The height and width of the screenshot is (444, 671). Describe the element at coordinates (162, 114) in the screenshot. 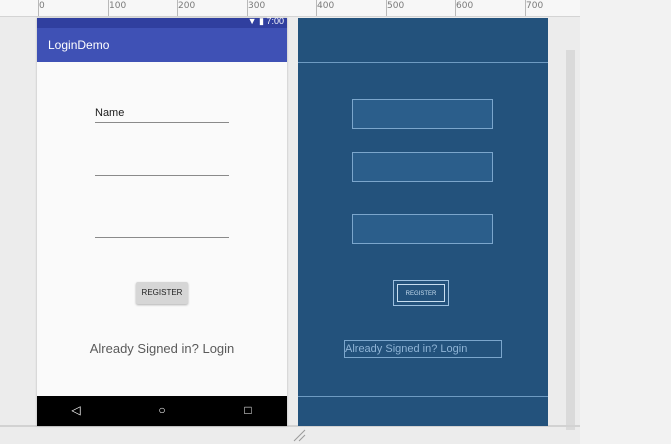

I see `name-field: Name` at that location.